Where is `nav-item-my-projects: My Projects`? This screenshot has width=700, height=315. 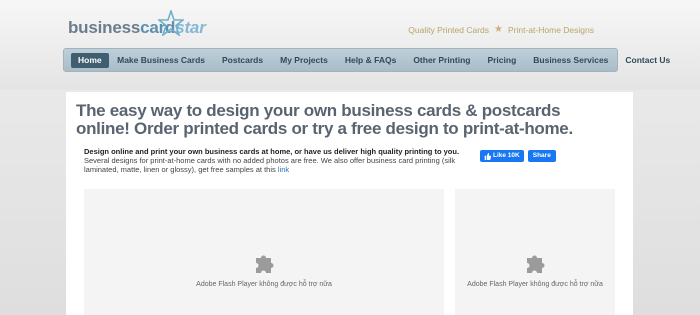 nav-item-my-projects: My Projects is located at coordinates (304, 60).